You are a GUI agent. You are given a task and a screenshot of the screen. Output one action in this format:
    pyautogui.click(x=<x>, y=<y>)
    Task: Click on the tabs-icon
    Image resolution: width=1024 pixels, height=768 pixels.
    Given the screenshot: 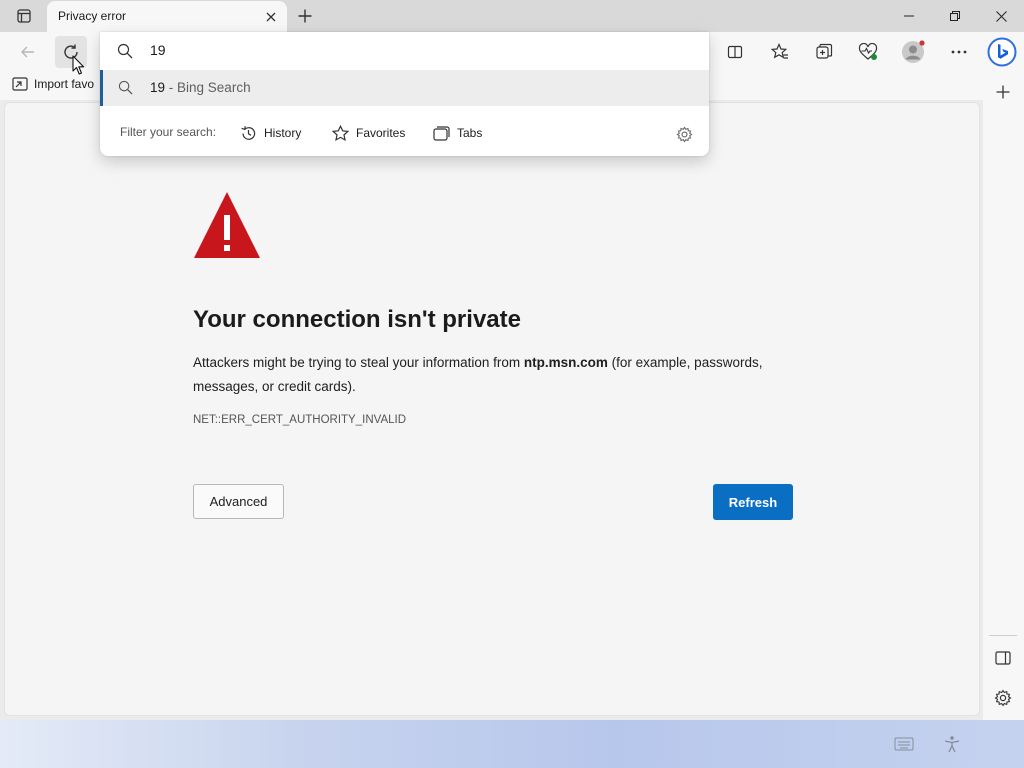 What is the action you would take?
    pyautogui.click(x=441, y=133)
    